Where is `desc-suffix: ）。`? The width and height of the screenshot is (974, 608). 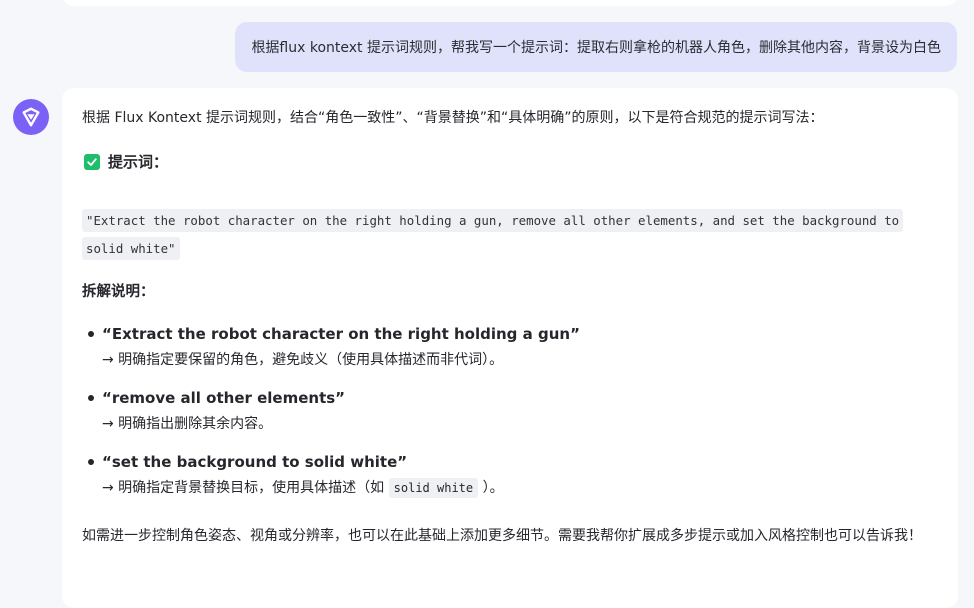 desc-suffix: ）。 is located at coordinates (491, 488).